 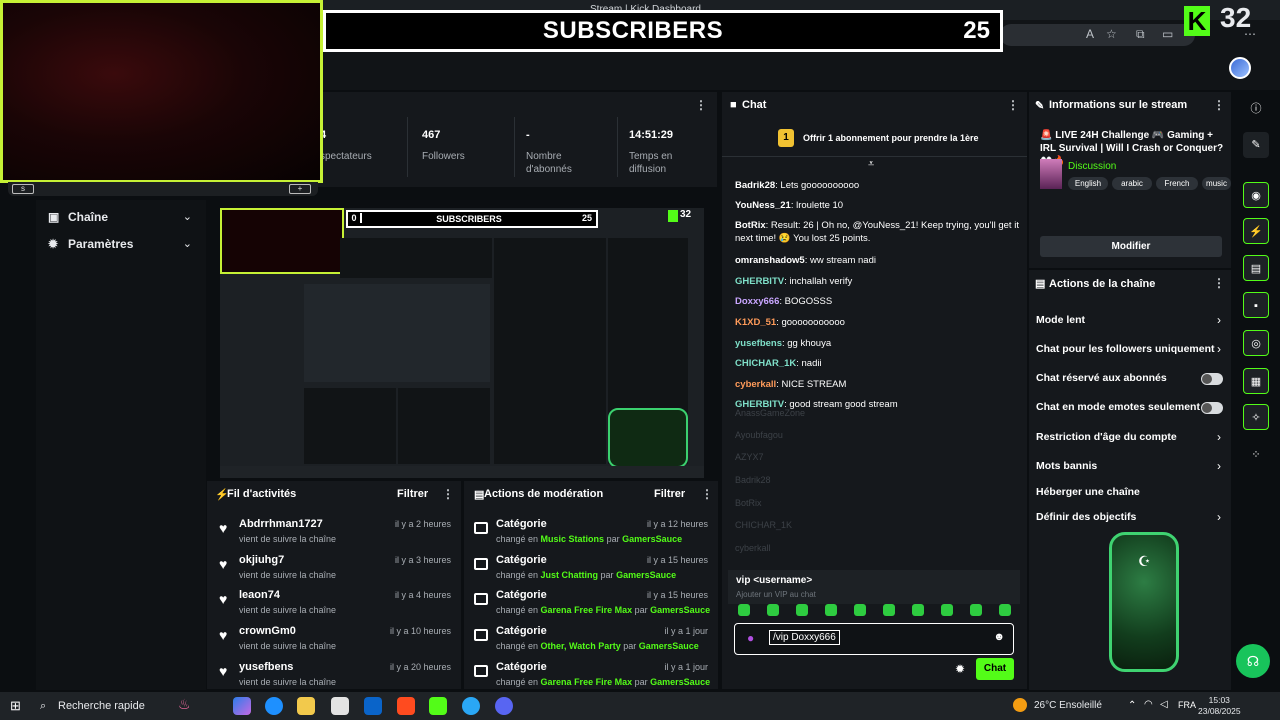 What do you see at coordinates (438, 706) in the screenshot?
I see `kick-app-icon` at bounding box center [438, 706].